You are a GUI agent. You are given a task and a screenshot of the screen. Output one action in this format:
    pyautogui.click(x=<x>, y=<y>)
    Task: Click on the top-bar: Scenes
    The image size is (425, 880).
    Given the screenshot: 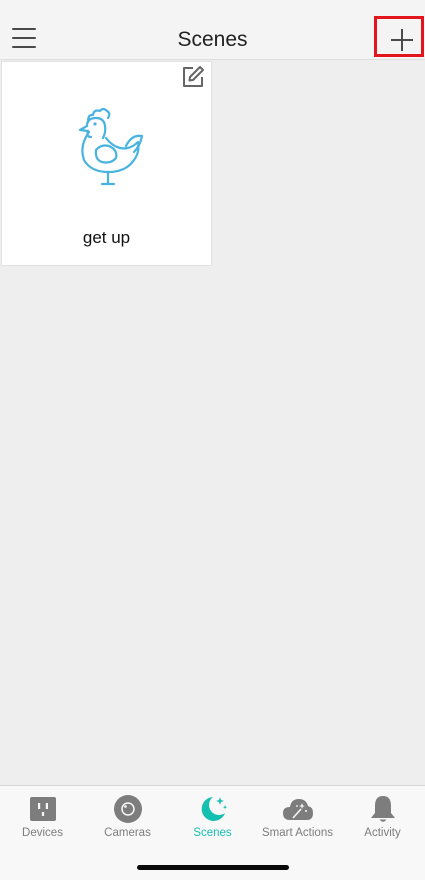 What is the action you would take?
    pyautogui.click(x=212, y=30)
    